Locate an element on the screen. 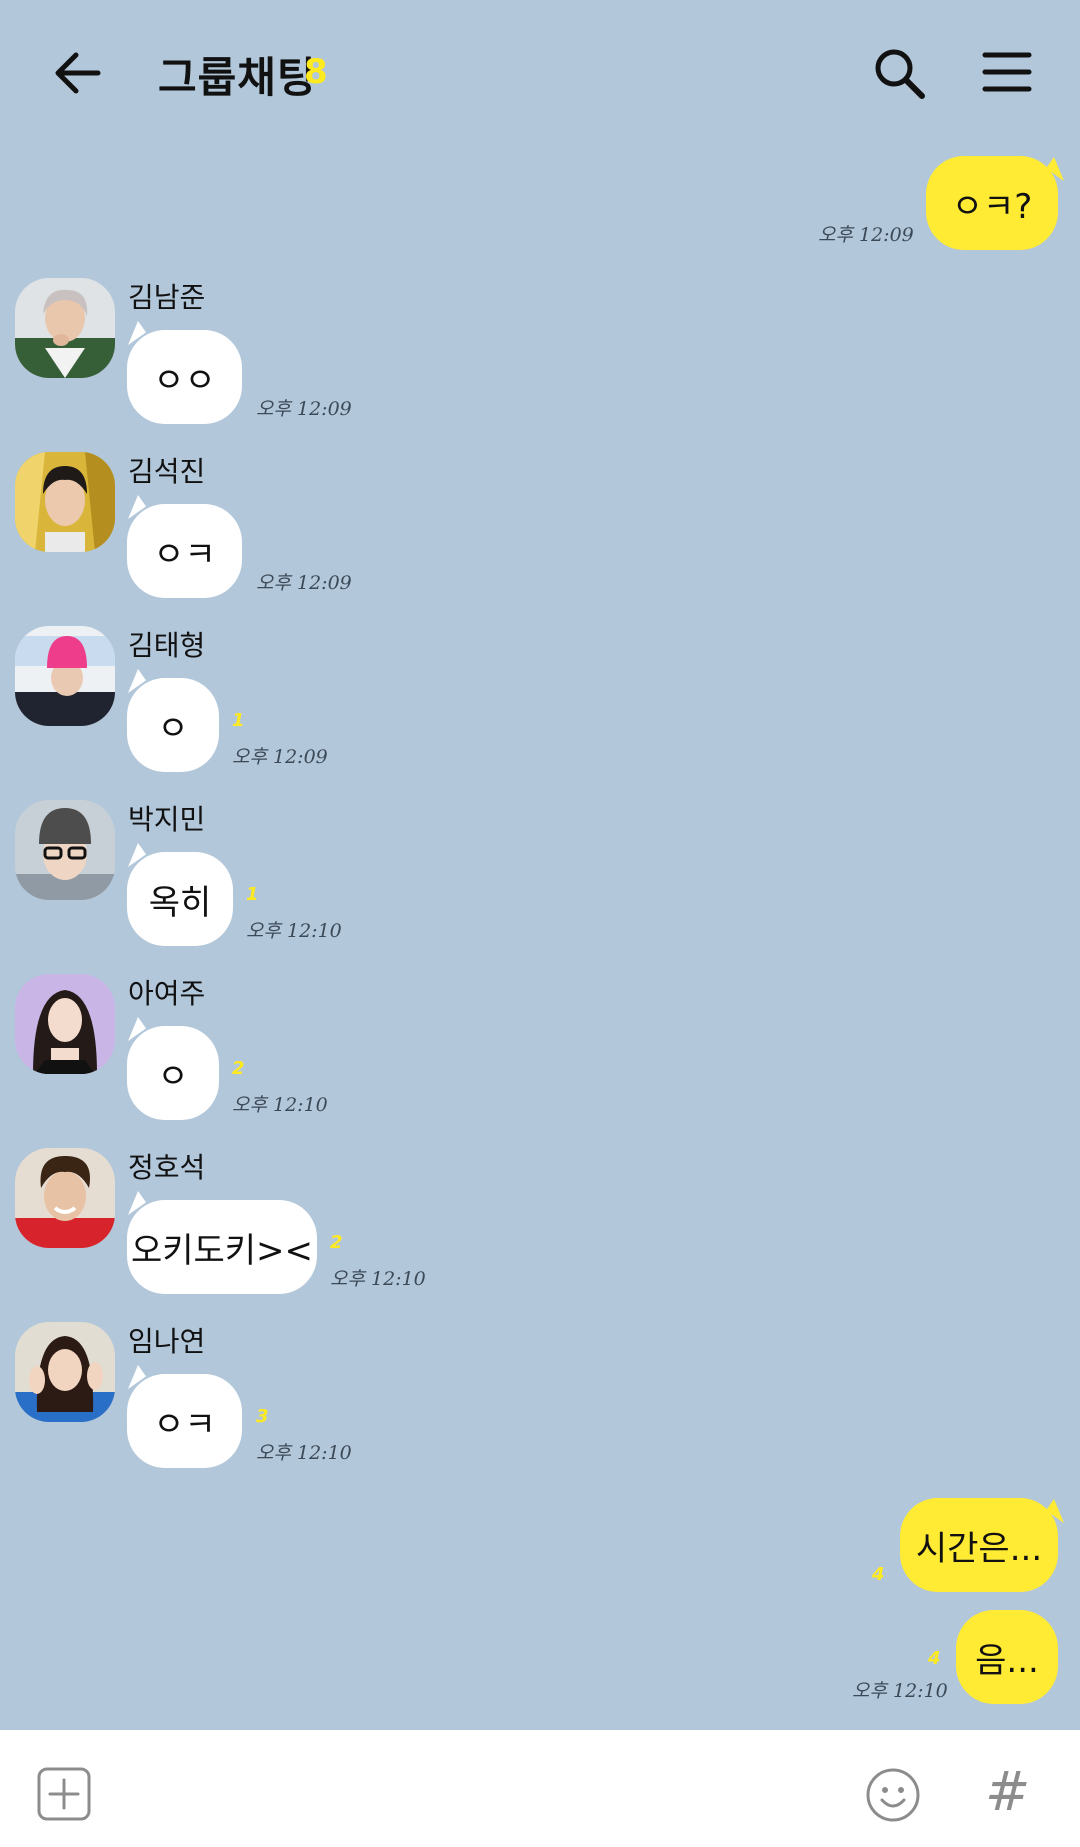 The image size is (1080, 1847). chat-header: 그룹채팅 8 is located at coordinates (540, 75).